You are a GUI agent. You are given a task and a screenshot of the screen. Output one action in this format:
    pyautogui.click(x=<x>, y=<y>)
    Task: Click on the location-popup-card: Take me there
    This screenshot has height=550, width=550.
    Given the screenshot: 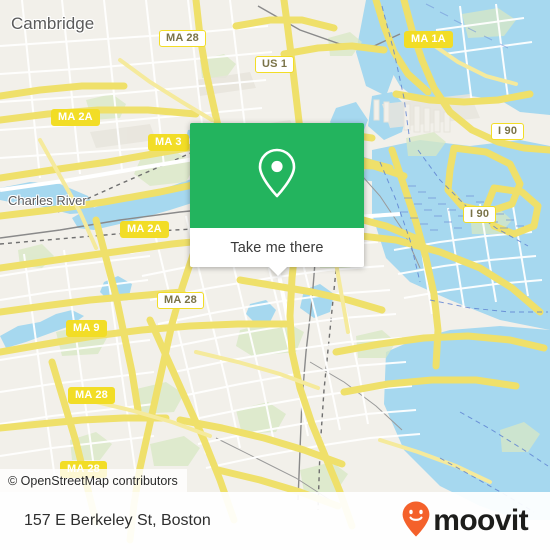 What is the action you would take?
    pyautogui.click(x=277, y=199)
    